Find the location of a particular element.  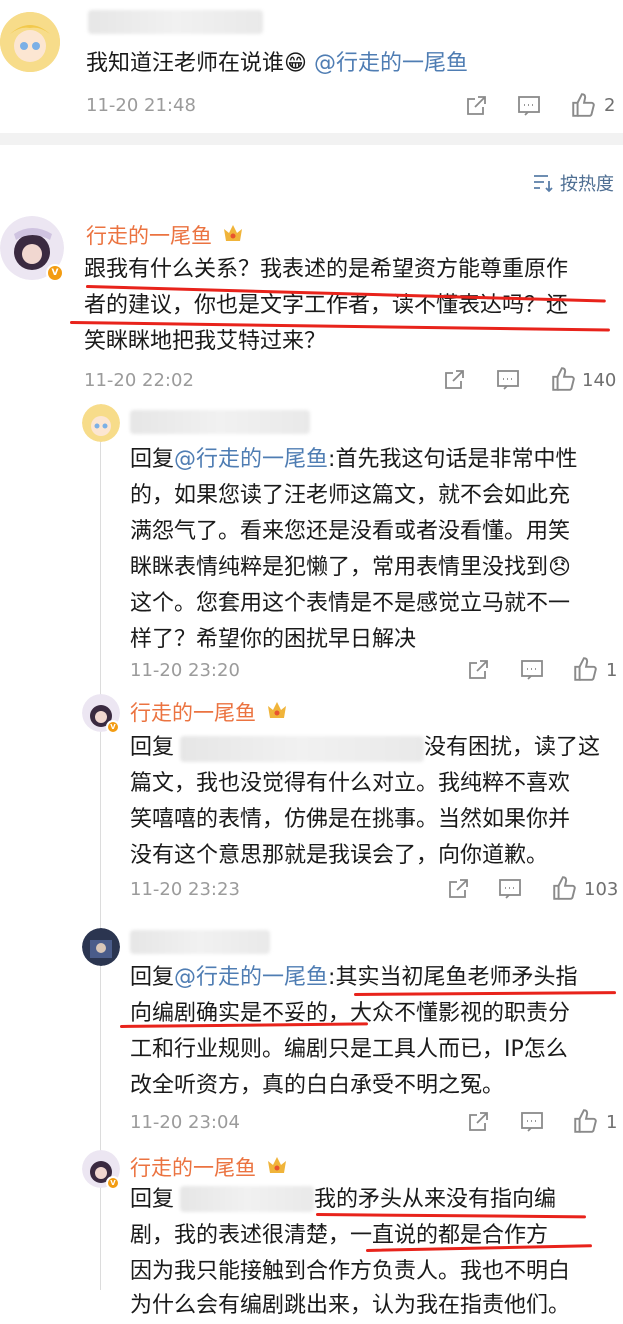

like-count: 103 is located at coordinates (601, 889).